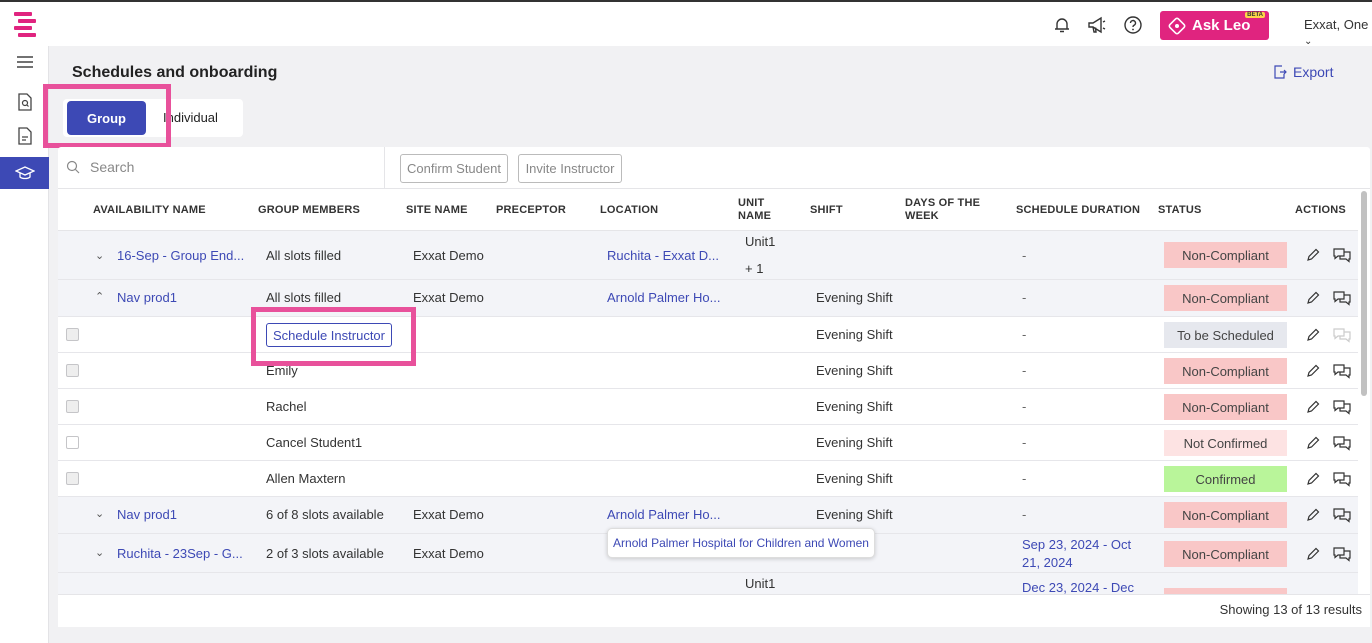  I want to click on chevron-up-icon: ⌃, so click(99, 296).